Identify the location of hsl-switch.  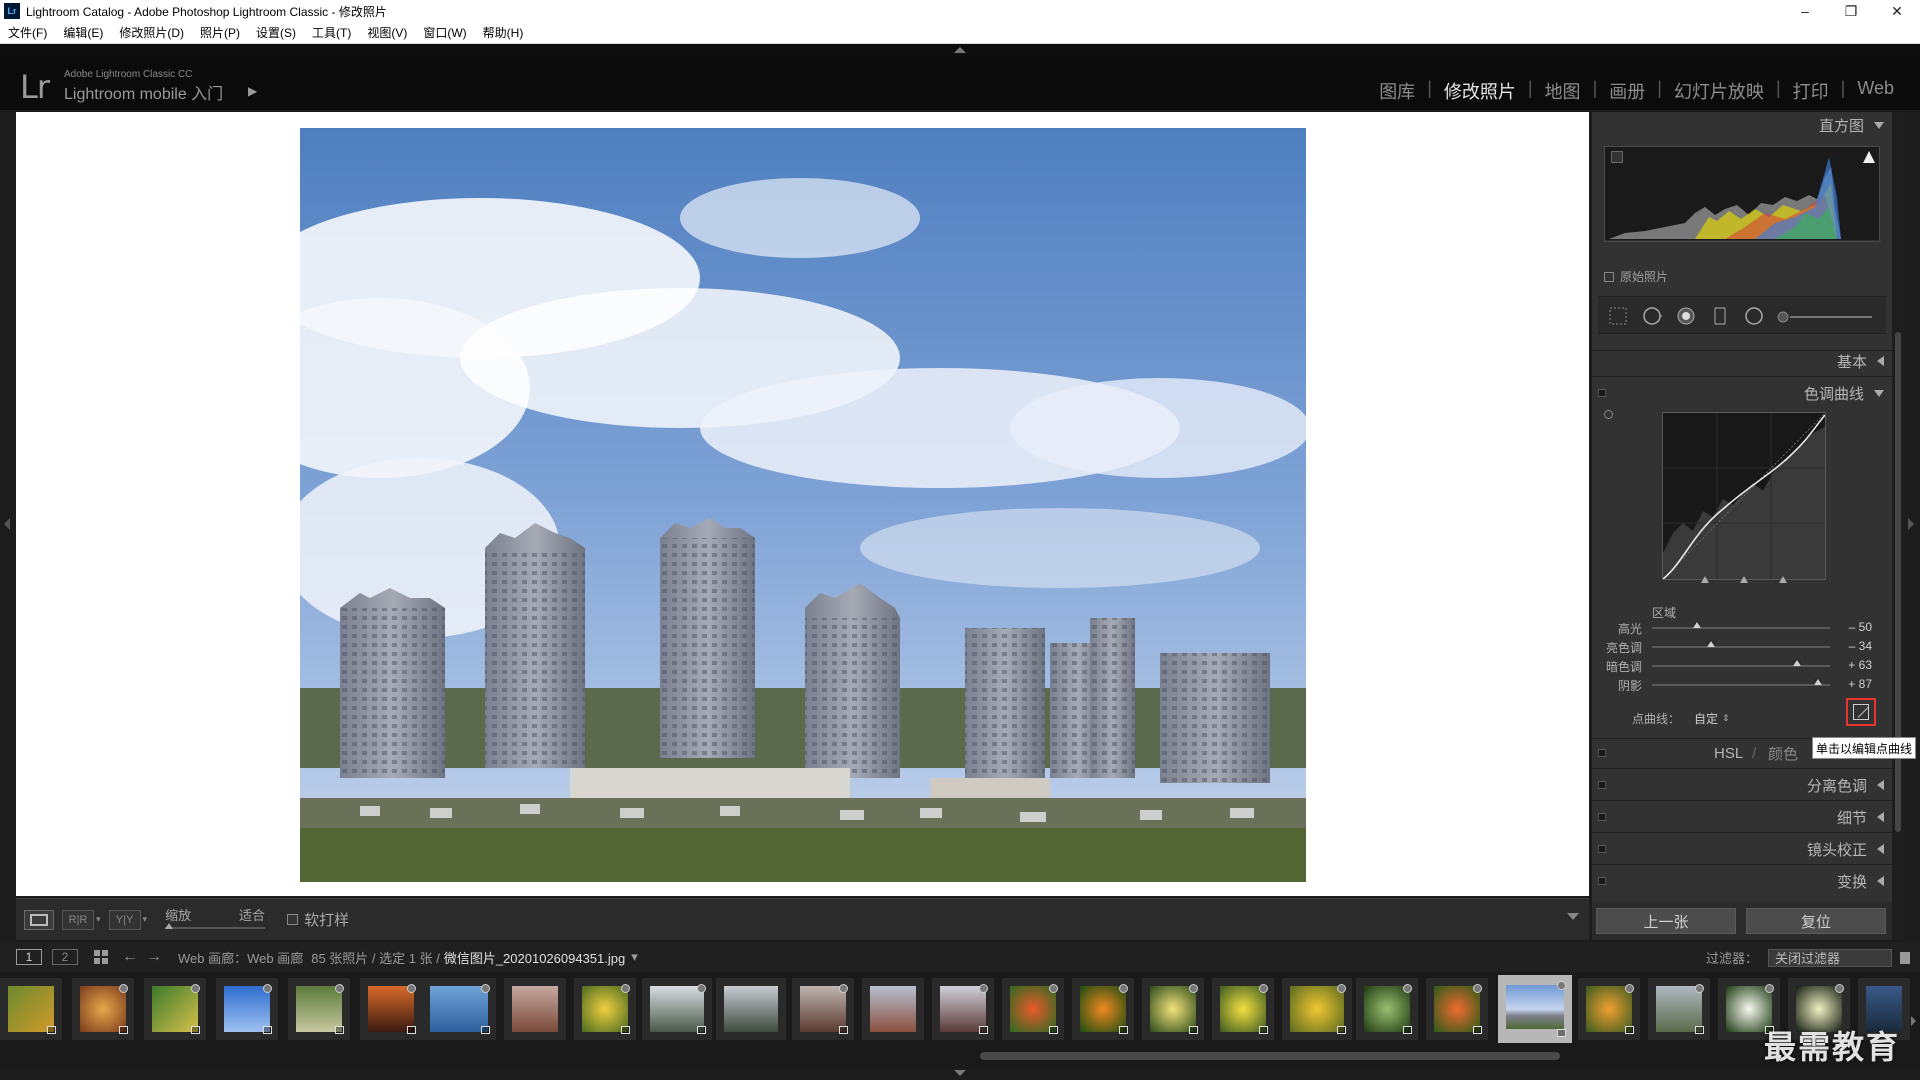
(1602, 753).